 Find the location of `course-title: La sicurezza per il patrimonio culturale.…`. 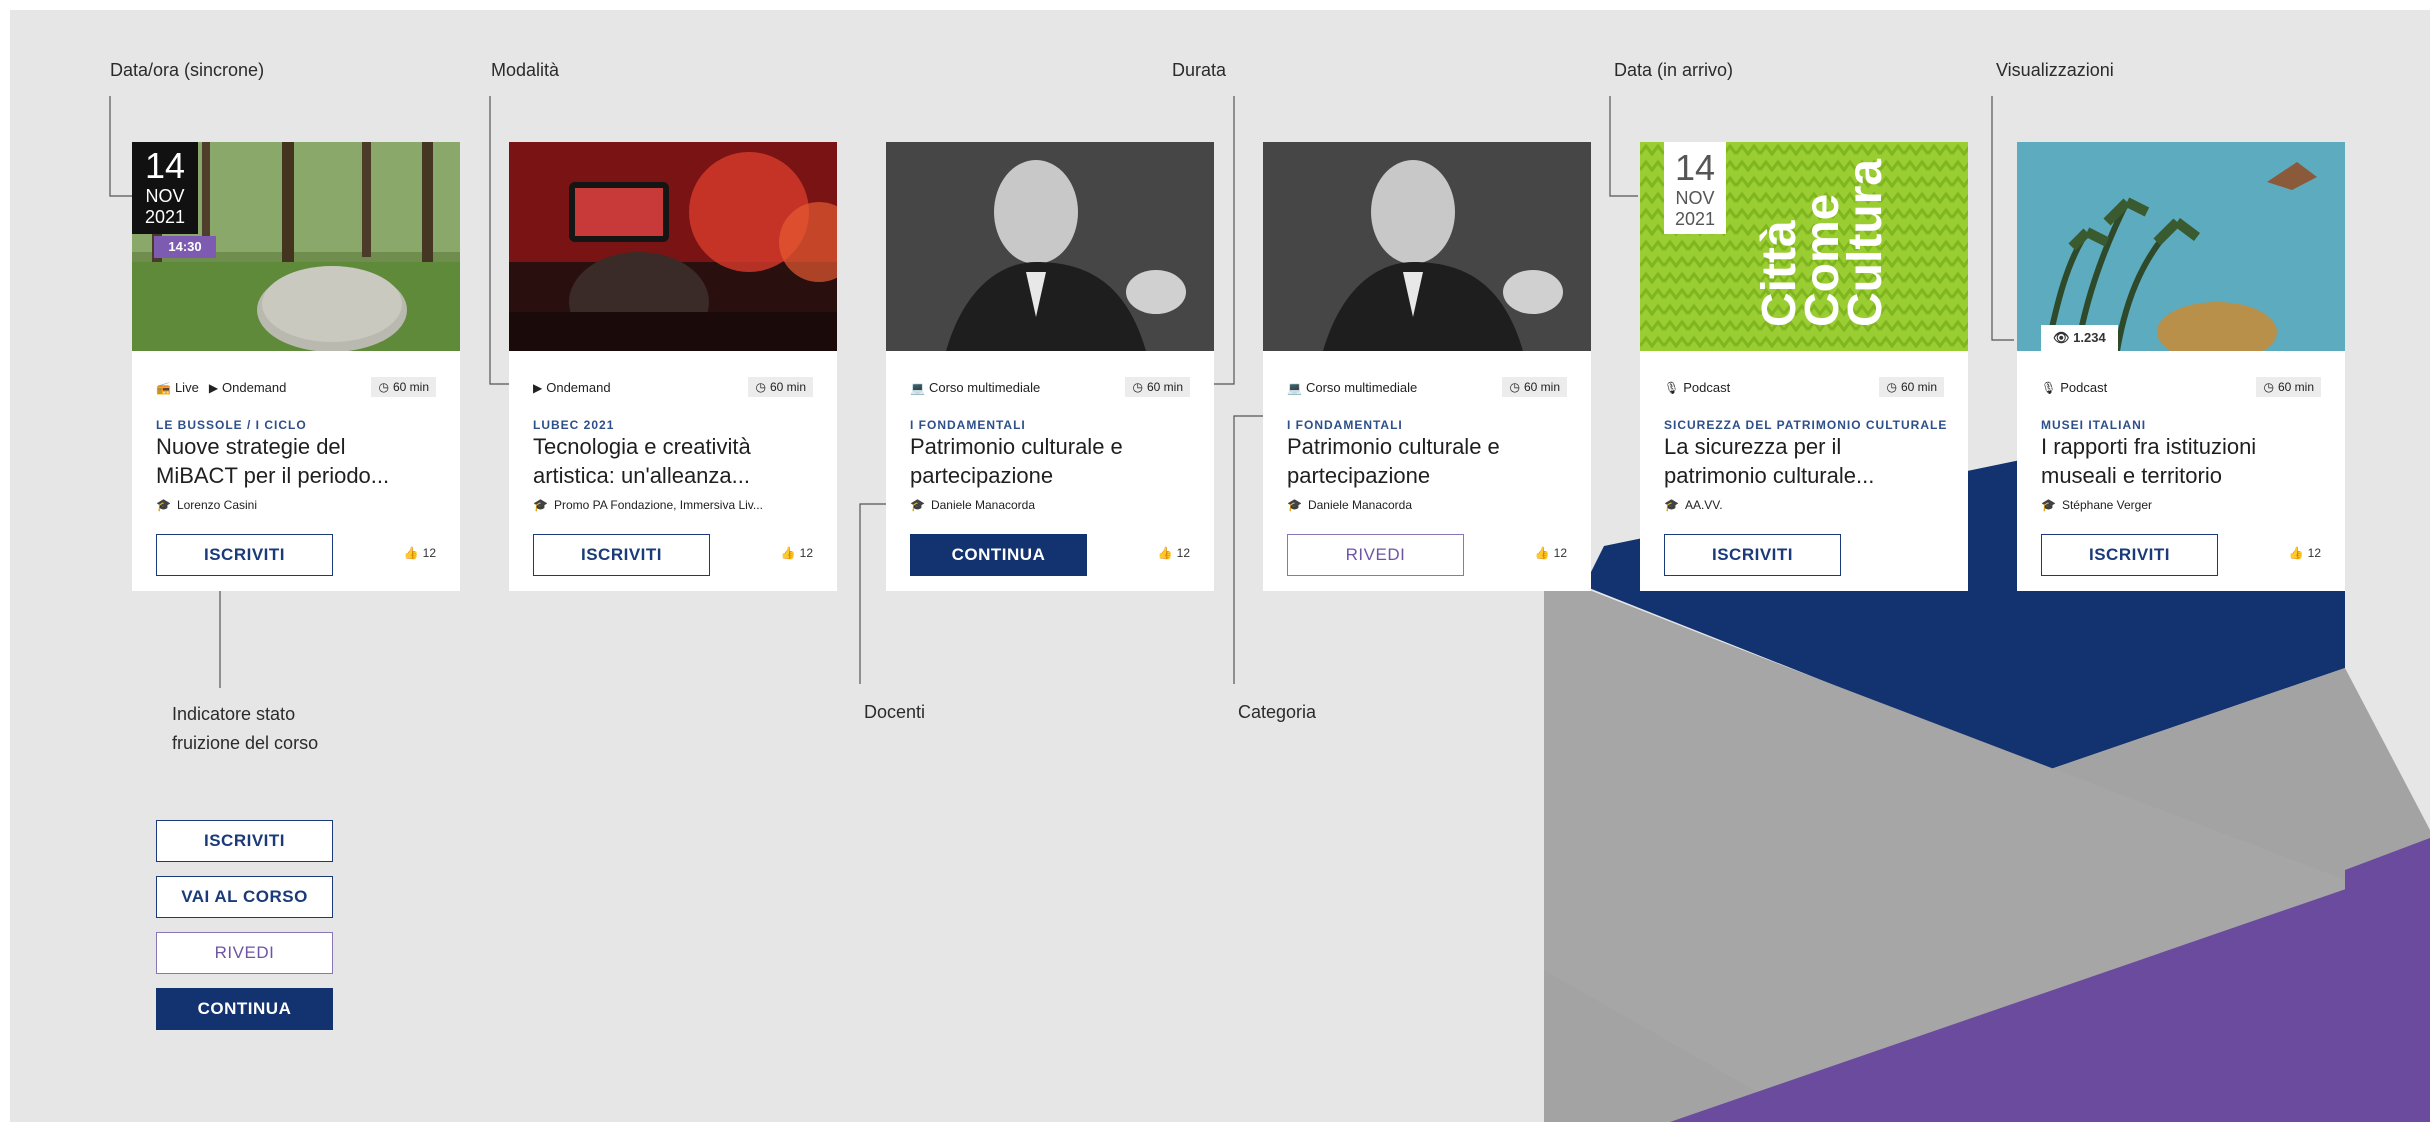

course-title: La sicurezza per il patrimonio culturale.… is located at coordinates (1806, 461).